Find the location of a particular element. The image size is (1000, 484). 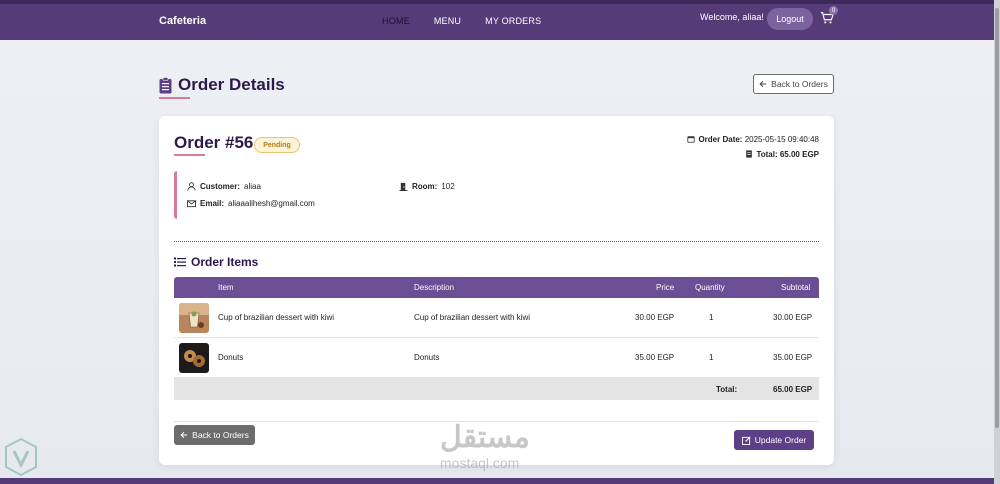

watermark-subtext: mostaql.com is located at coordinates (480, 463).